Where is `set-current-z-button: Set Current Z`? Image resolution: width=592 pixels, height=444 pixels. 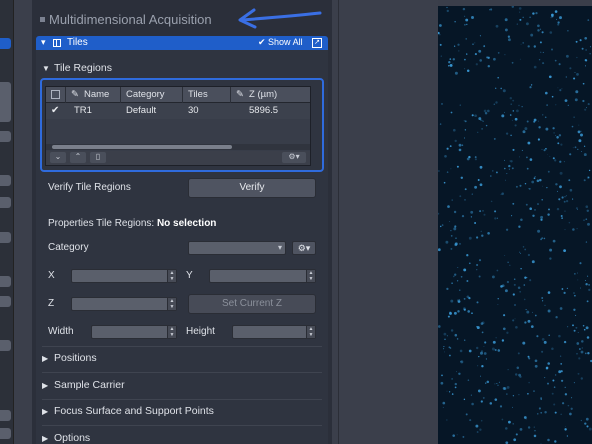 set-current-z-button: Set Current Z is located at coordinates (252, 304).